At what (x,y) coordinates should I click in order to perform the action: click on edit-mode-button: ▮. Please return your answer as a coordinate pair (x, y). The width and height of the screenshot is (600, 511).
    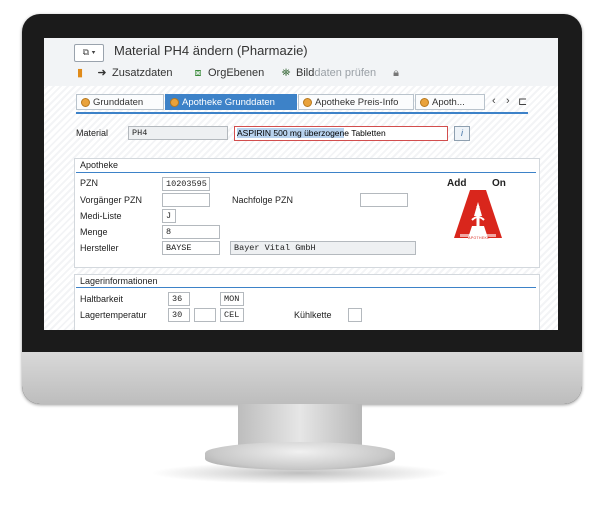
    Looking at the image, I should click on (80, 73).